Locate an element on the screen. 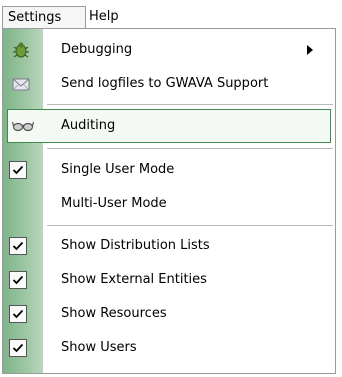  menu-item-debugging: Debugging is located at coordinates (169, 50).